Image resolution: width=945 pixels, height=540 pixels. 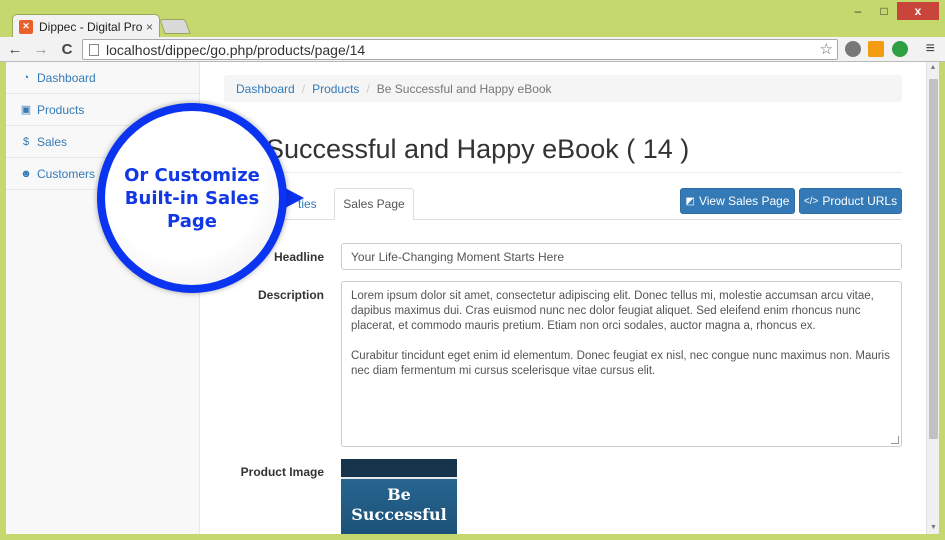 I want to click on breadcrumb-current: Be Successful and Happy eBook, so click(x=464, y=88).